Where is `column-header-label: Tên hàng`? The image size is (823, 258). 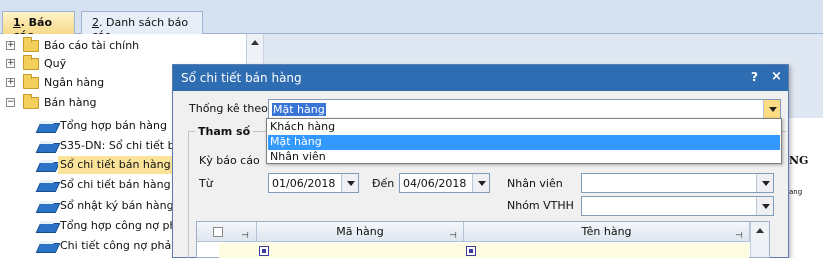
column-header-label: Tên hàng is located at coordinates (606, 231).